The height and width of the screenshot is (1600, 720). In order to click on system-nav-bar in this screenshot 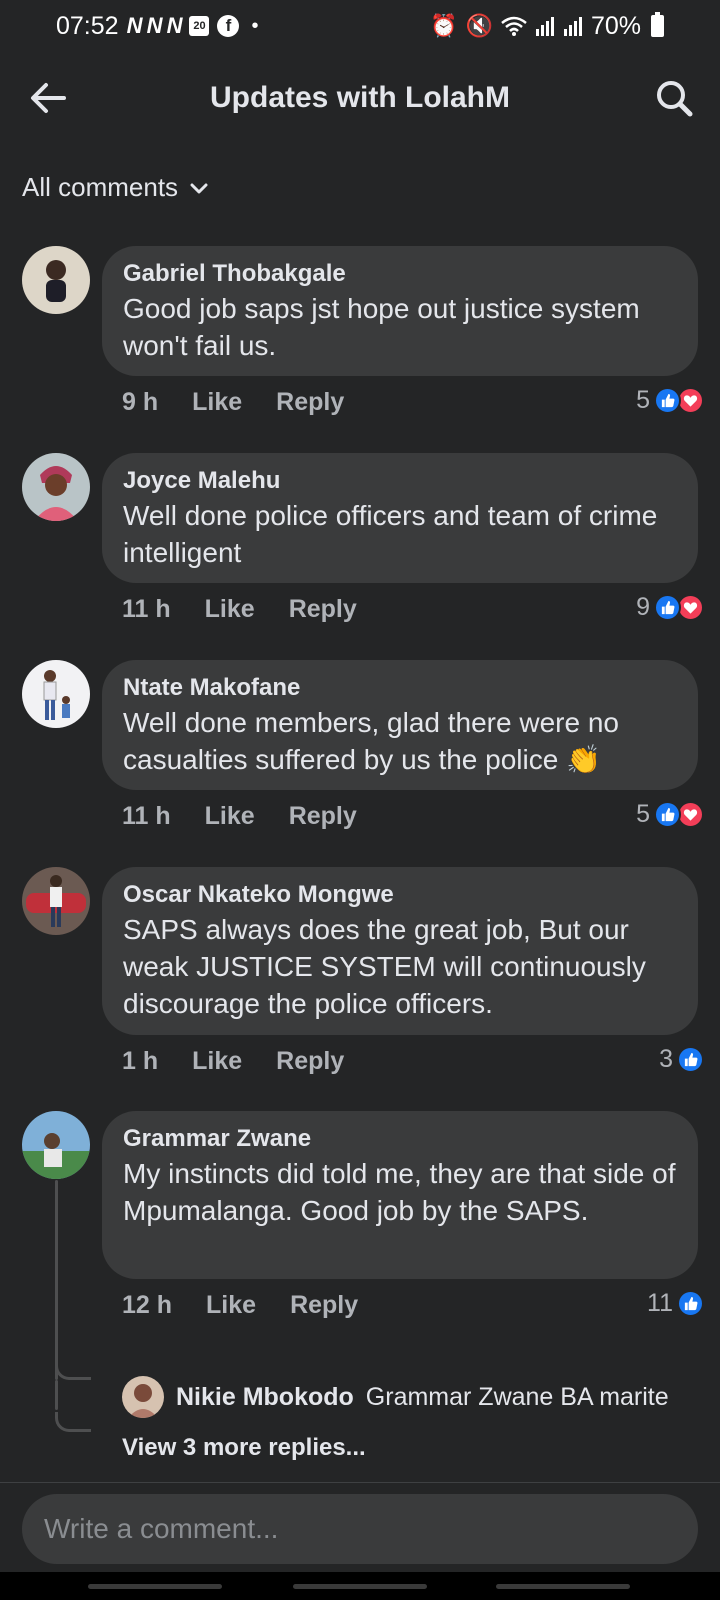, I will do `click(360, 1586)`.